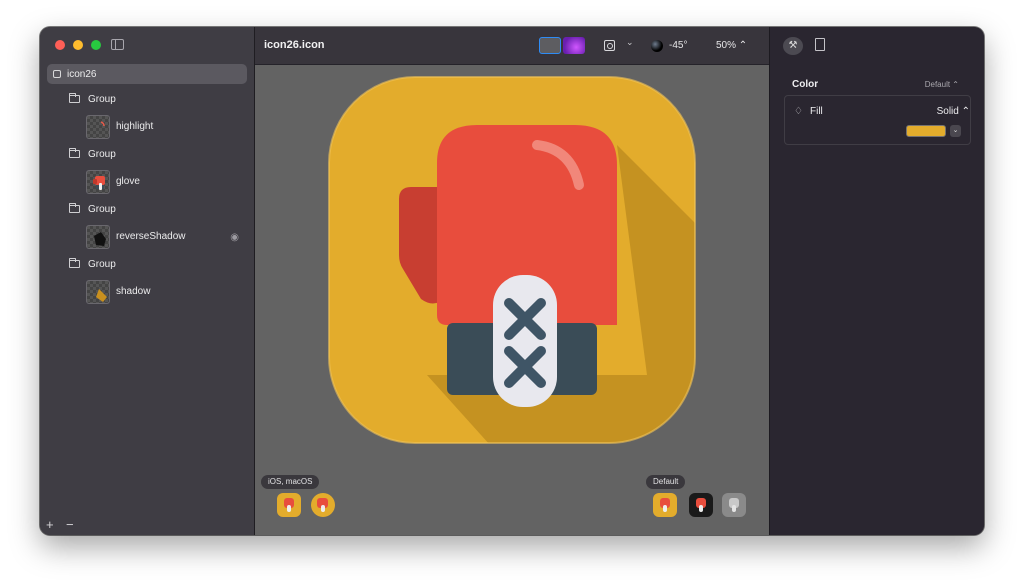 The height and width of the screenshot is (588, 1024). Describe the element at coordinates (289, 505) in the screenshot. I see `preview-ios-light` at that location.